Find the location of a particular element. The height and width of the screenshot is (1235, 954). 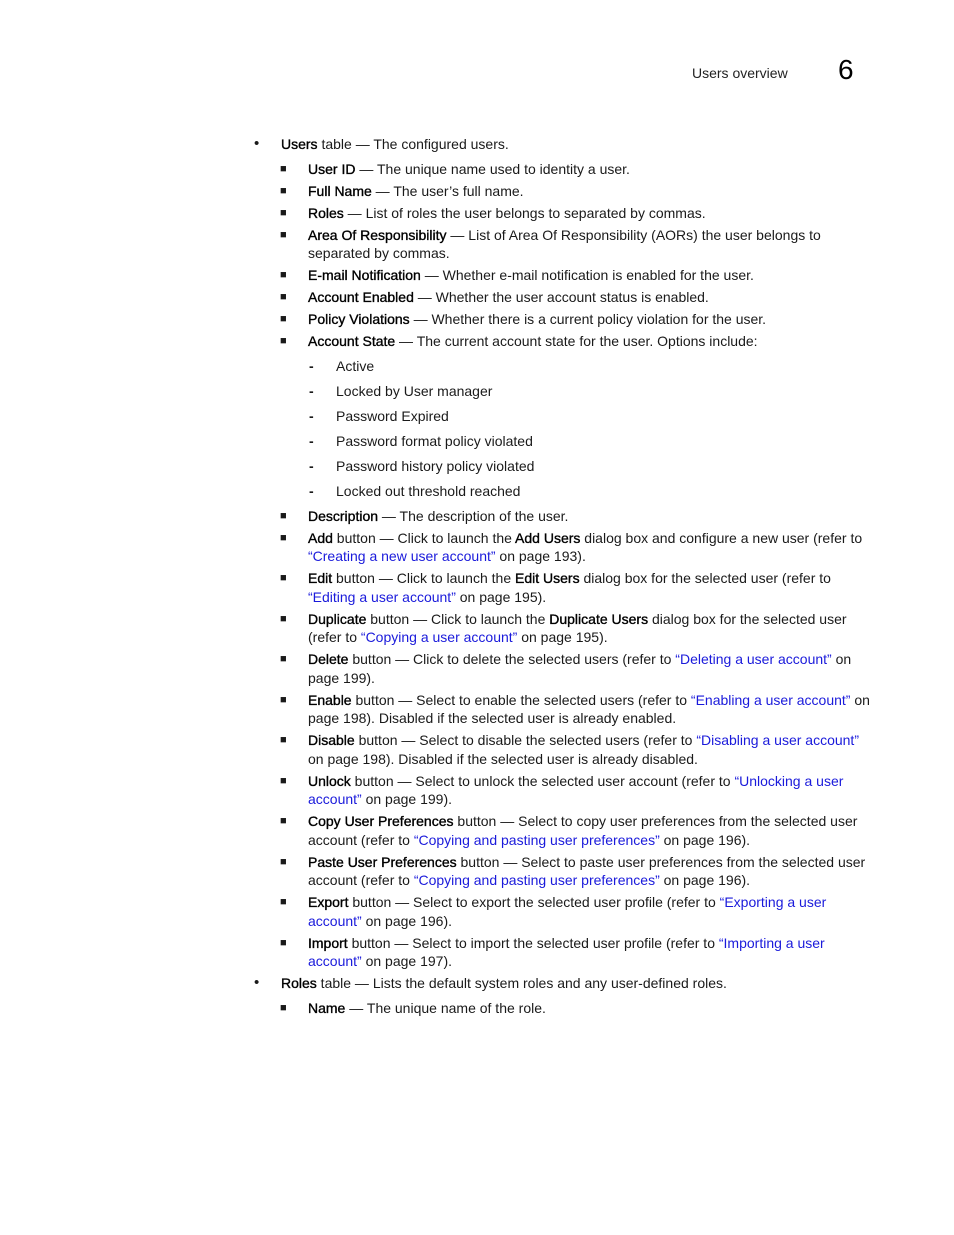

option-label: Locked out threshold reached is located at coordinates (428, 490).